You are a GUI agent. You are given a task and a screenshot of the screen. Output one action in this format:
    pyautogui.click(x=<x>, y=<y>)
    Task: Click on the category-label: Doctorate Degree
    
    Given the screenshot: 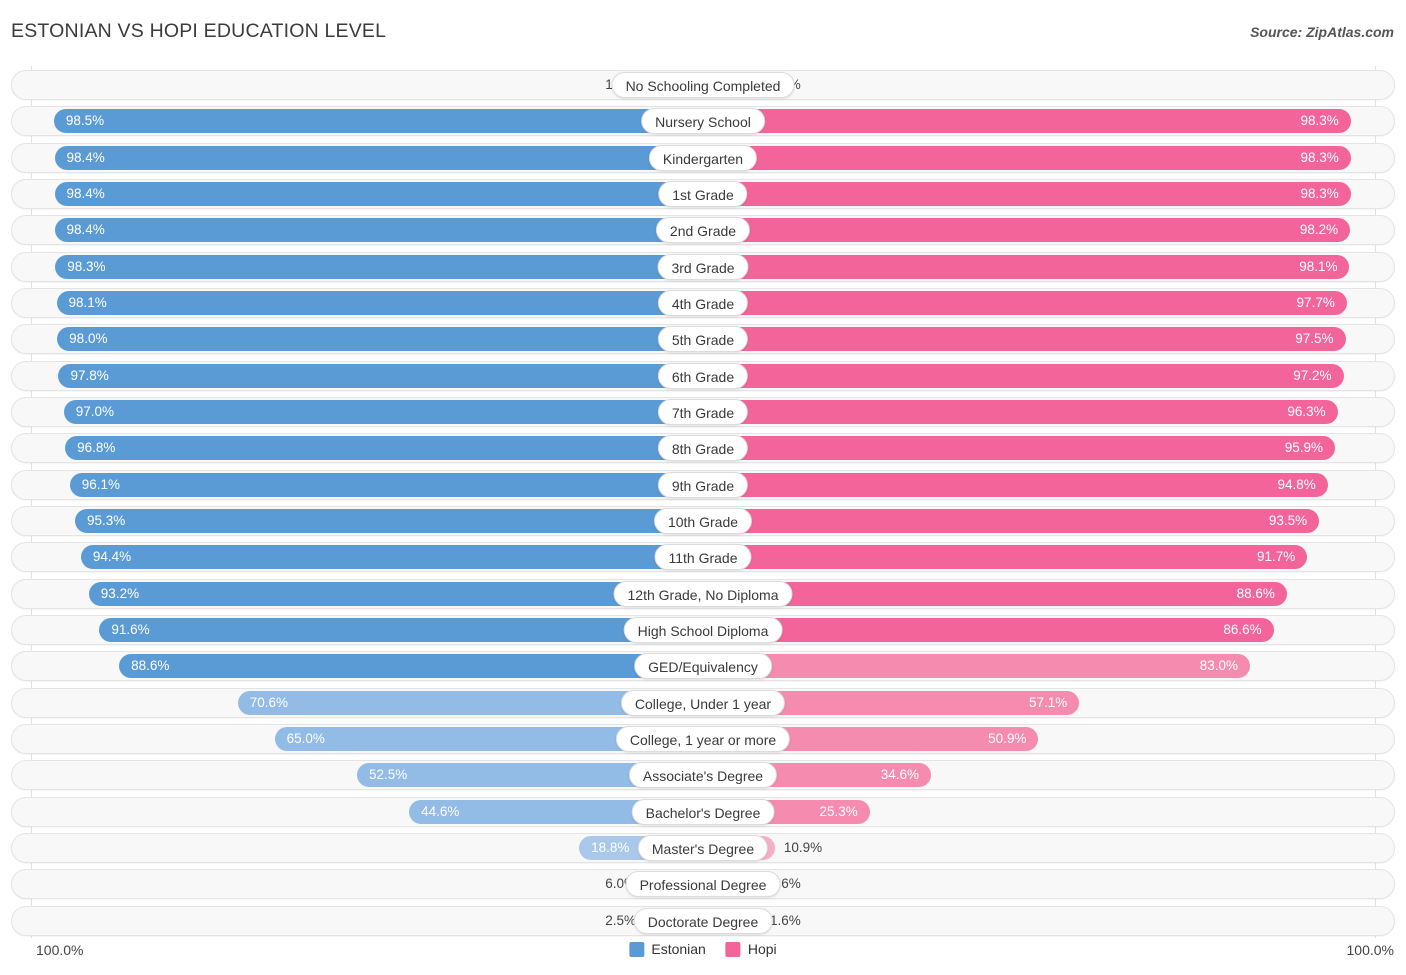 What is the action you would take?
    pyautogui.click(x=703, y=920)
    